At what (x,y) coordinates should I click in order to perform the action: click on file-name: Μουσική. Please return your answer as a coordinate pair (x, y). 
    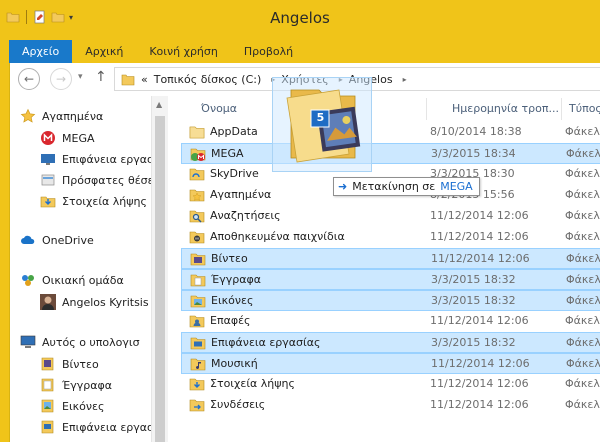
    Looking at the image, I should click on (234, 363).